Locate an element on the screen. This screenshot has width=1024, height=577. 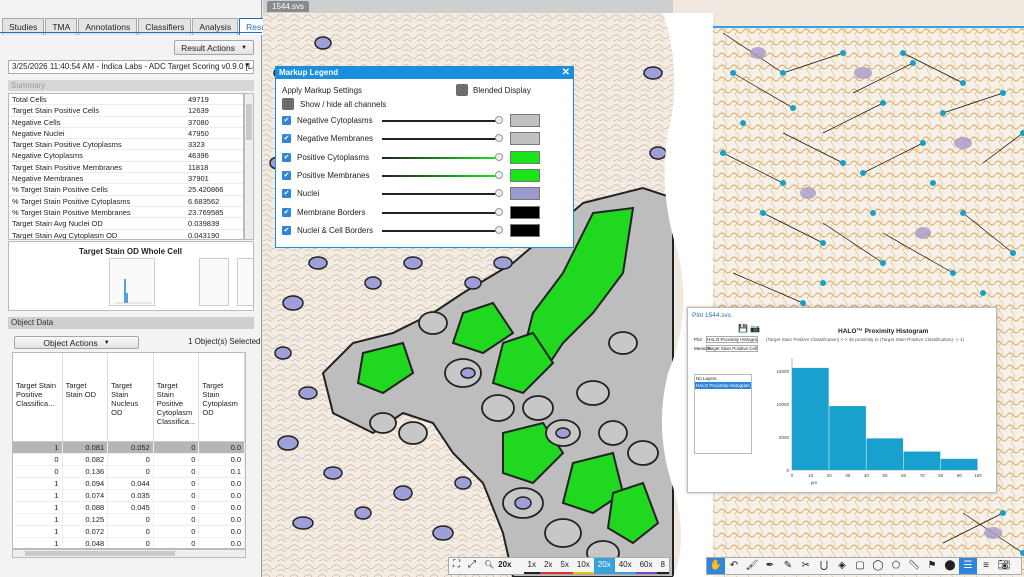
channel-row: ✔ Negative Cytoplasms is located at coordinates (424, 121).